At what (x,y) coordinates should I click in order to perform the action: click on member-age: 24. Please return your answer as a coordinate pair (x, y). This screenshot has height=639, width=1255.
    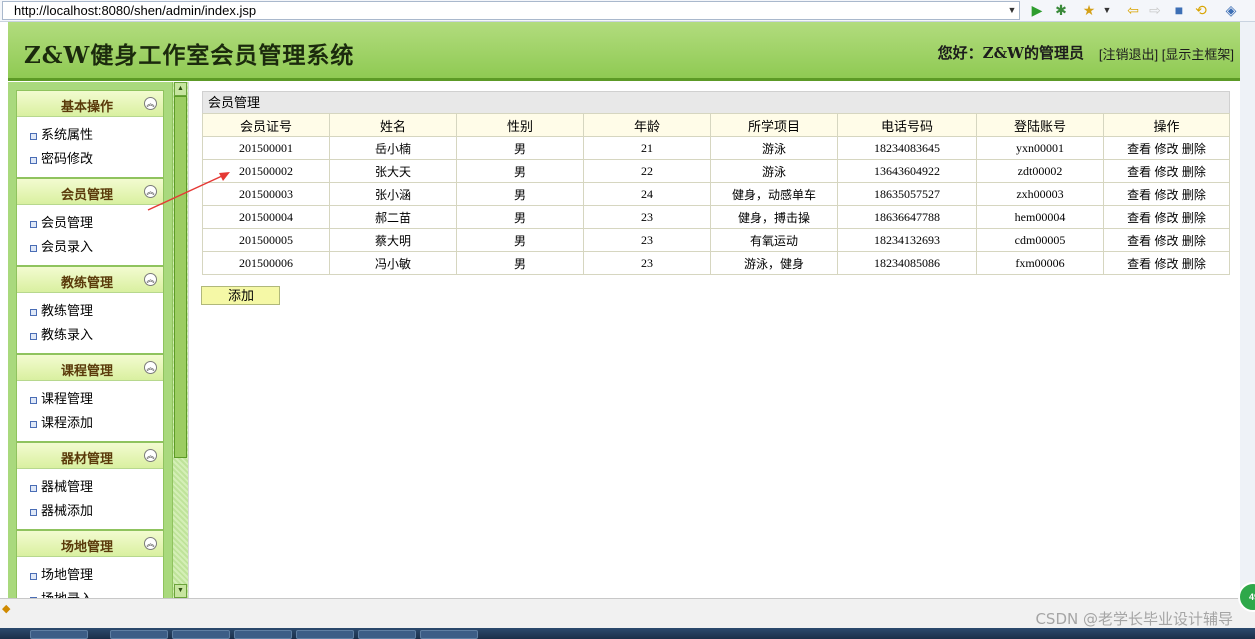
    Looking at the image, I should click on (647, 194).